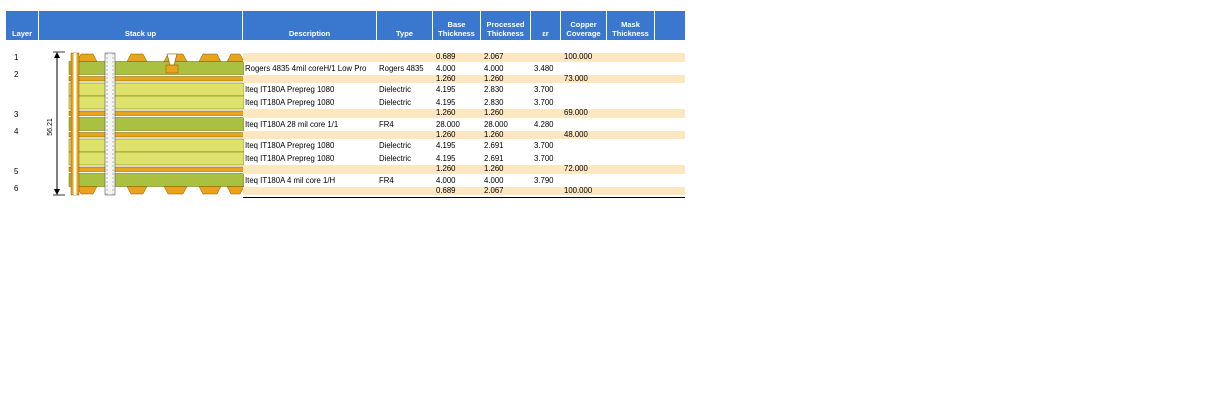  Describe the element at coordinates (401, 68) in the screenshot. I see `type-cell: Rogers 4835` at that location.